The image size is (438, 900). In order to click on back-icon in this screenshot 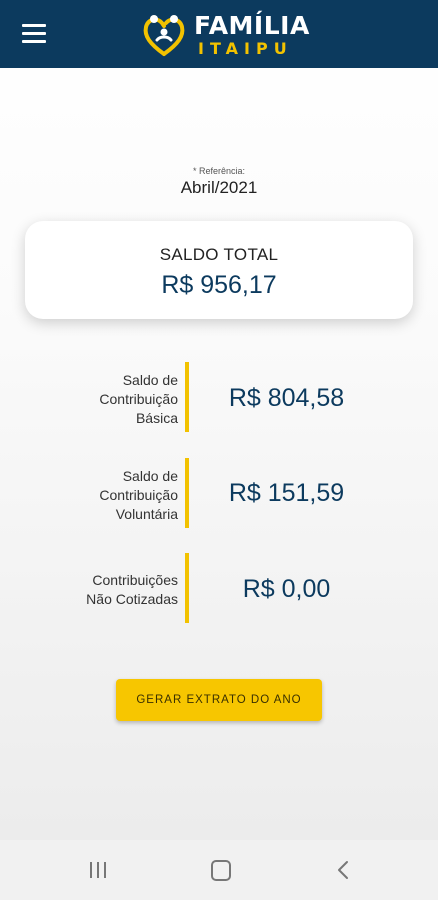, I will do `click(343, 870)`.